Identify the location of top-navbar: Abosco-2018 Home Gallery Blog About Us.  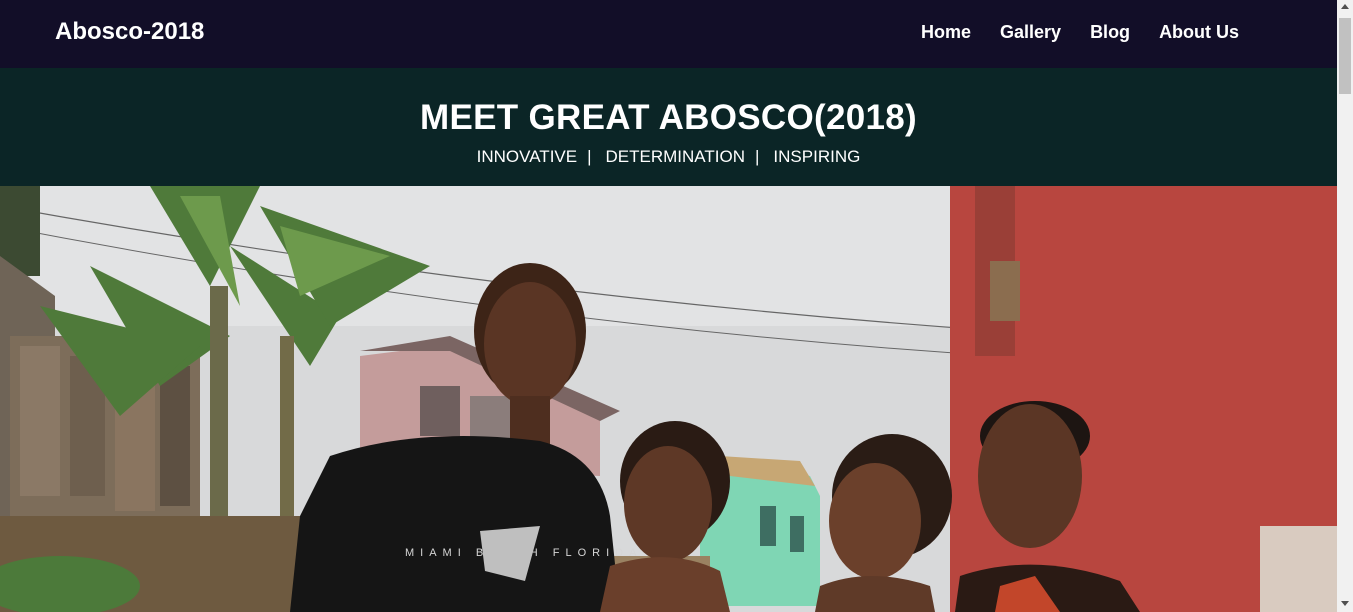
(668, 34).